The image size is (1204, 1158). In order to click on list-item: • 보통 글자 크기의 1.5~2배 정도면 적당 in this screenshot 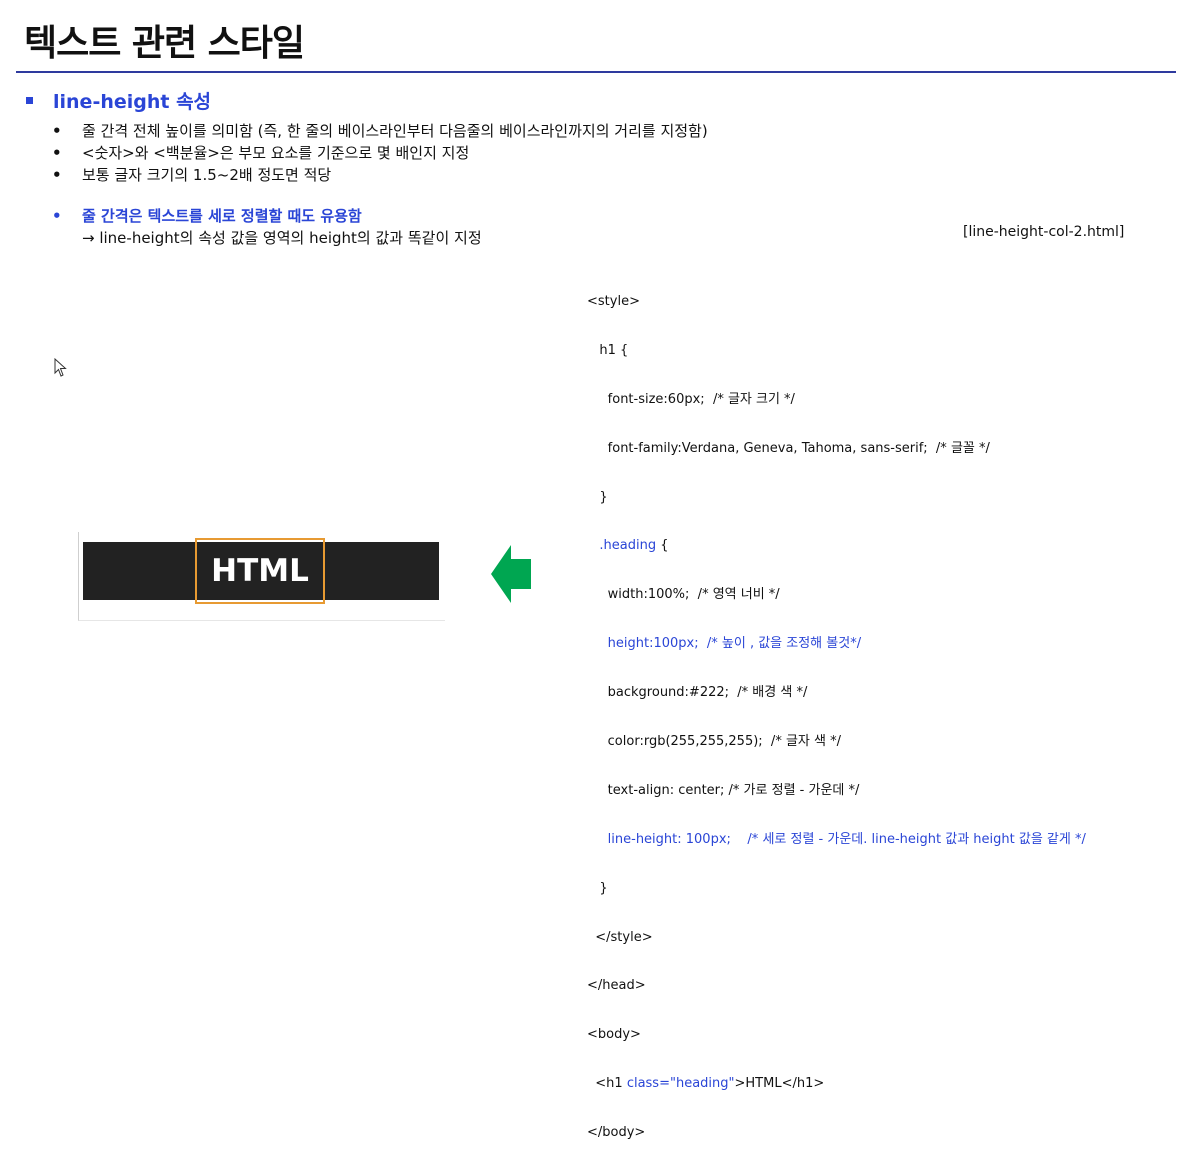, I will do `click(192, 175)`.